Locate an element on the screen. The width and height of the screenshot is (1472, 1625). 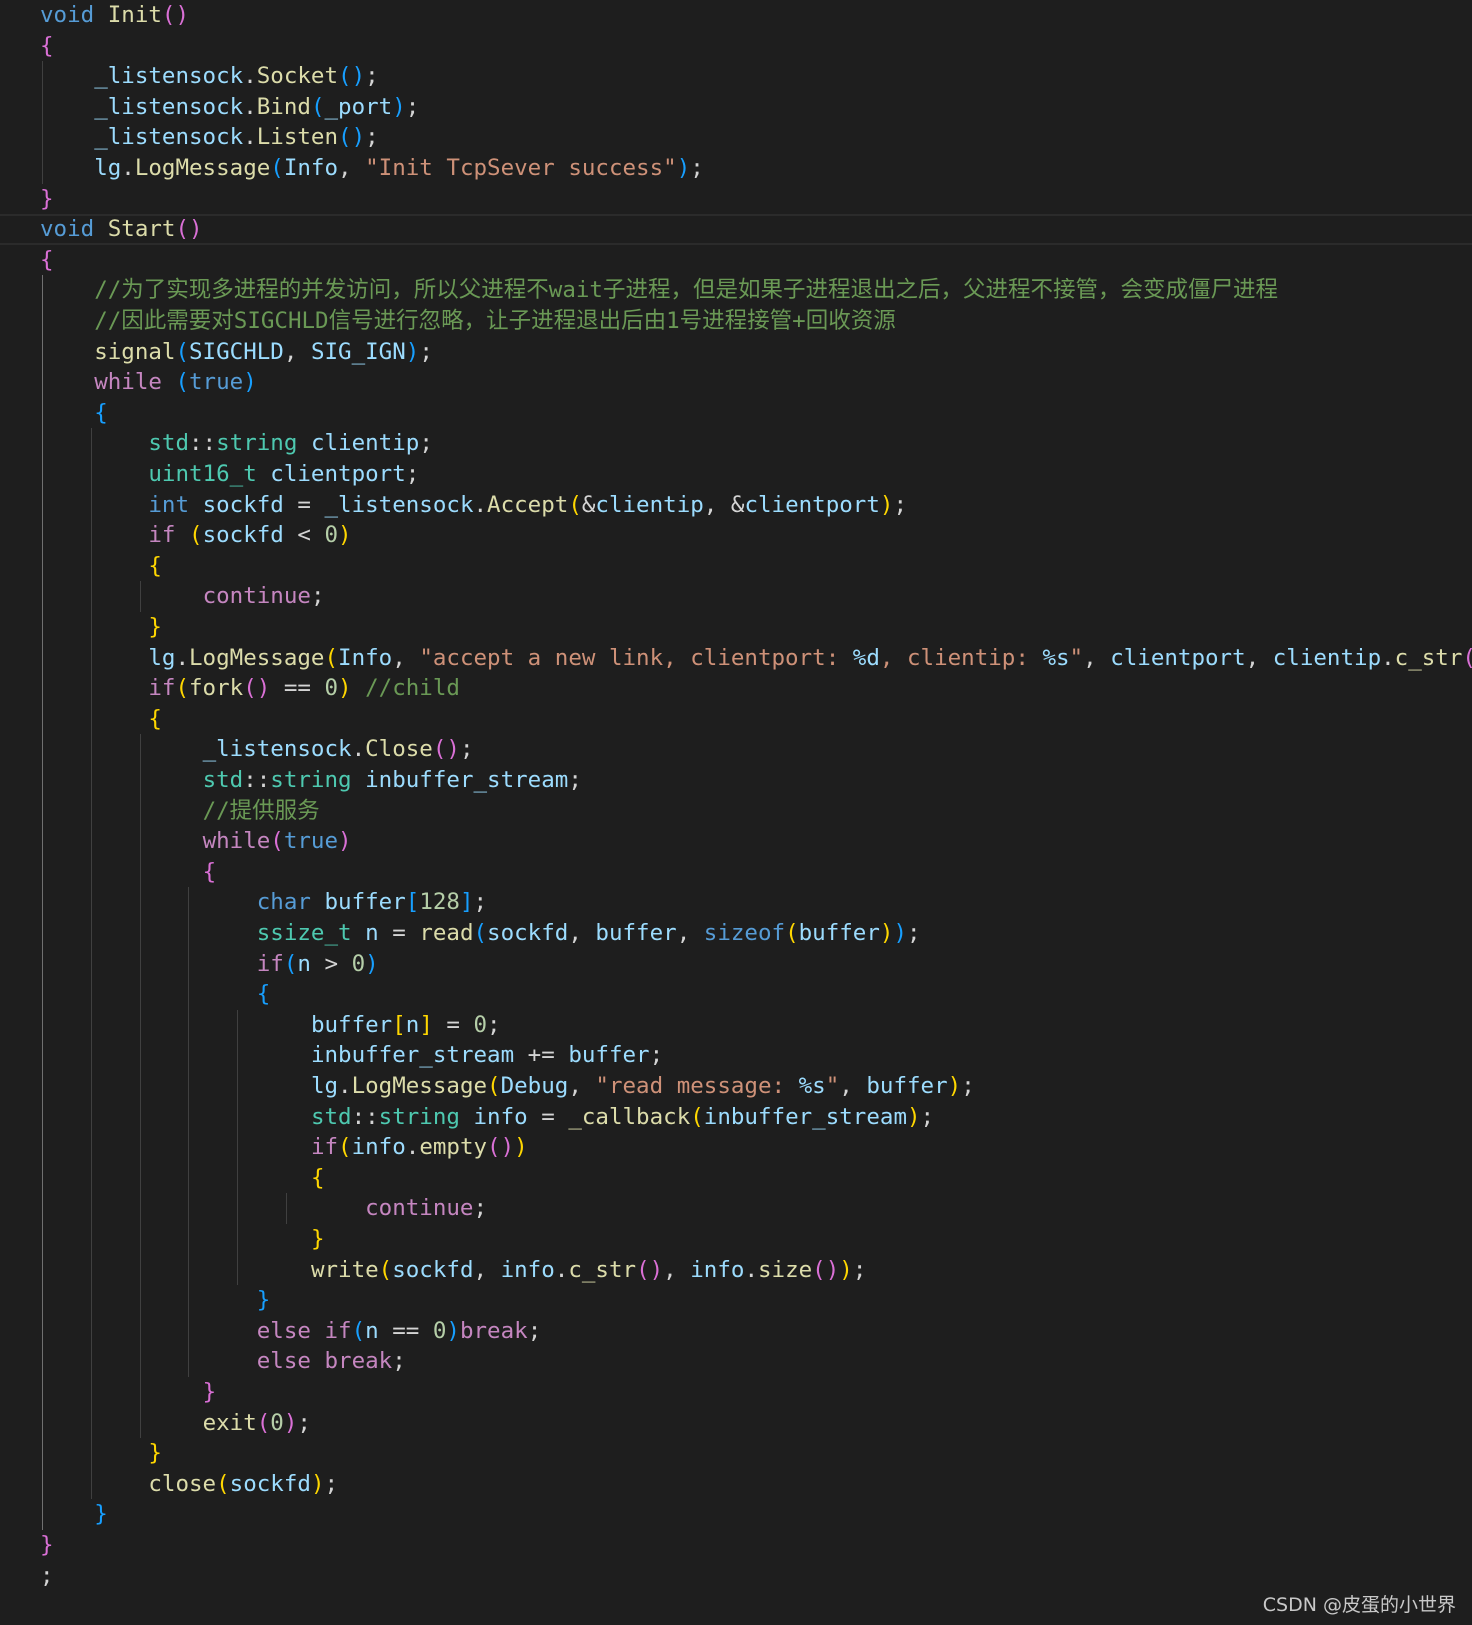
code-line-text: _listensock.Socket(); is located at coordinates (209, 76).